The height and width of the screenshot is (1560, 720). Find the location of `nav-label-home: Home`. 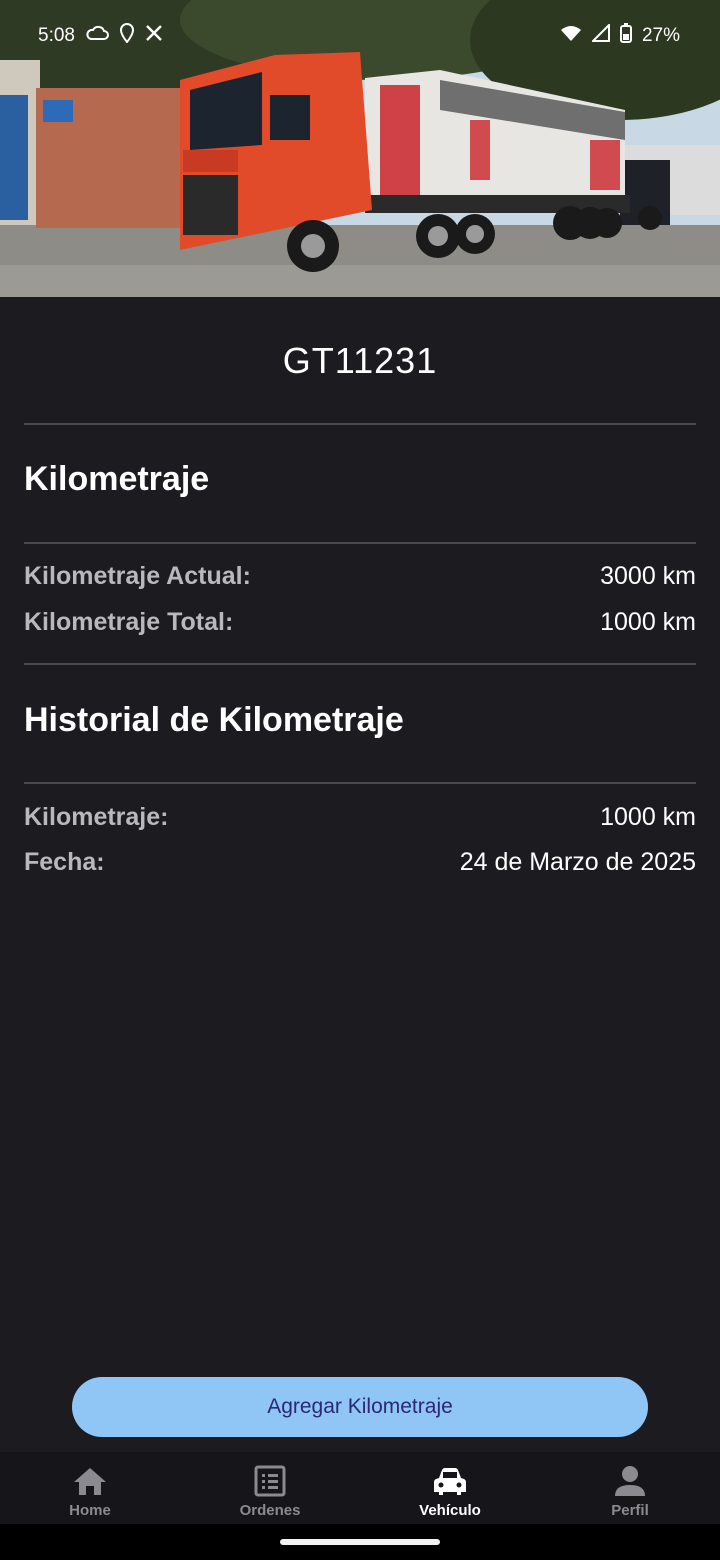

nav-label-home: Home is located at coordinates (90, 1510).